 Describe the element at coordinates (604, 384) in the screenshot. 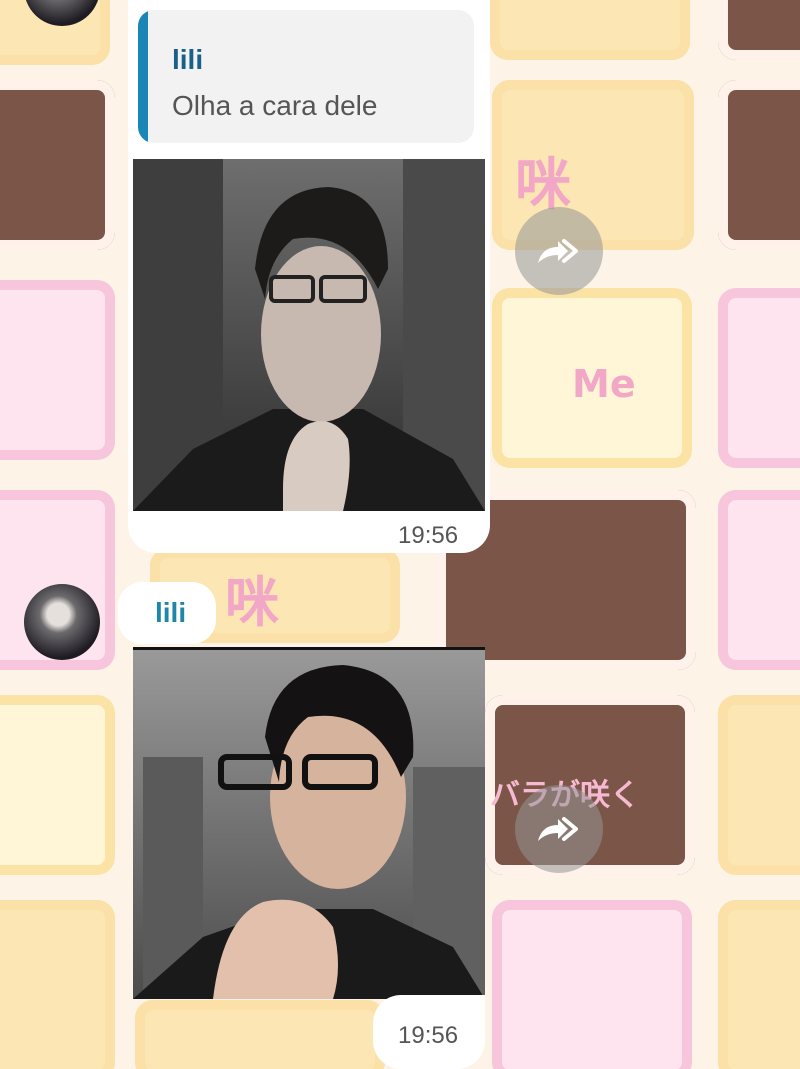

I see `wallpaper-sticker-text: Me` at that location.